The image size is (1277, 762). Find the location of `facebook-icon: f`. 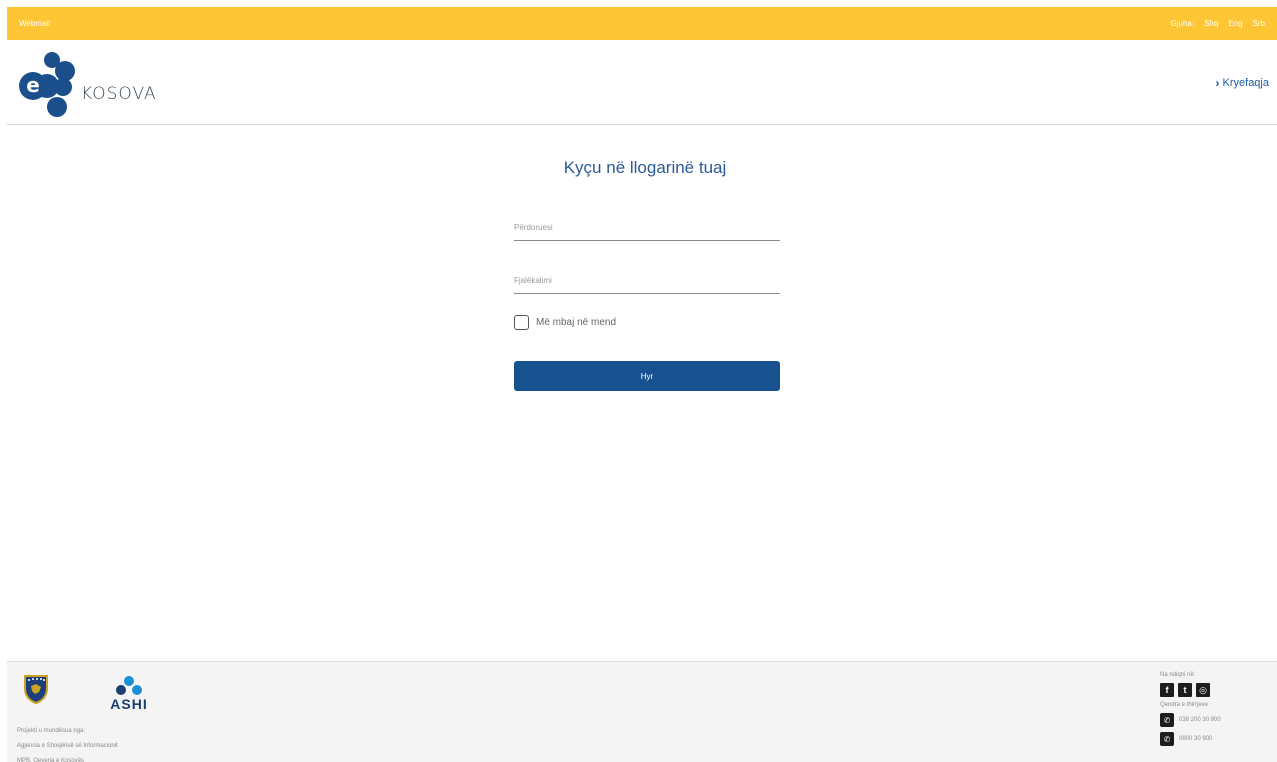

facebook-icon: f is located at coordinates (1167, 690).